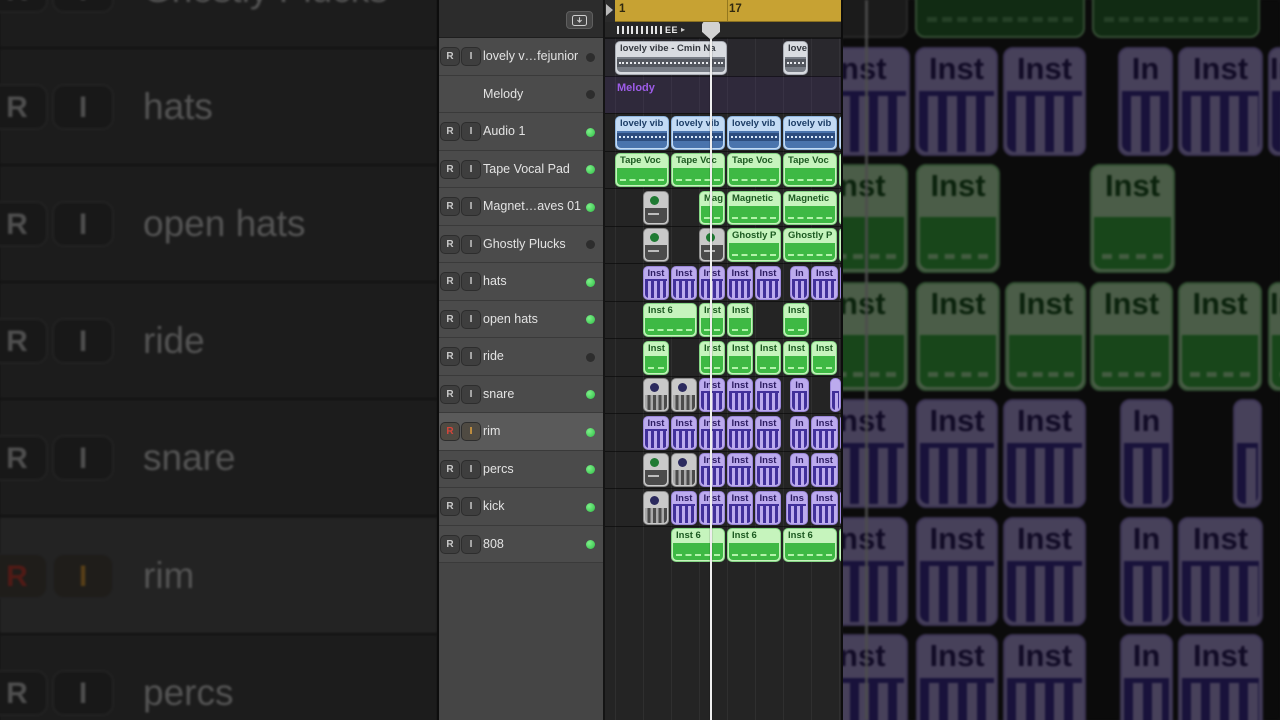  What do you see at coordinates (797, 507) in the screenshot?
I see `midi-region-purple: Ins` at bounding box center [797, 507].